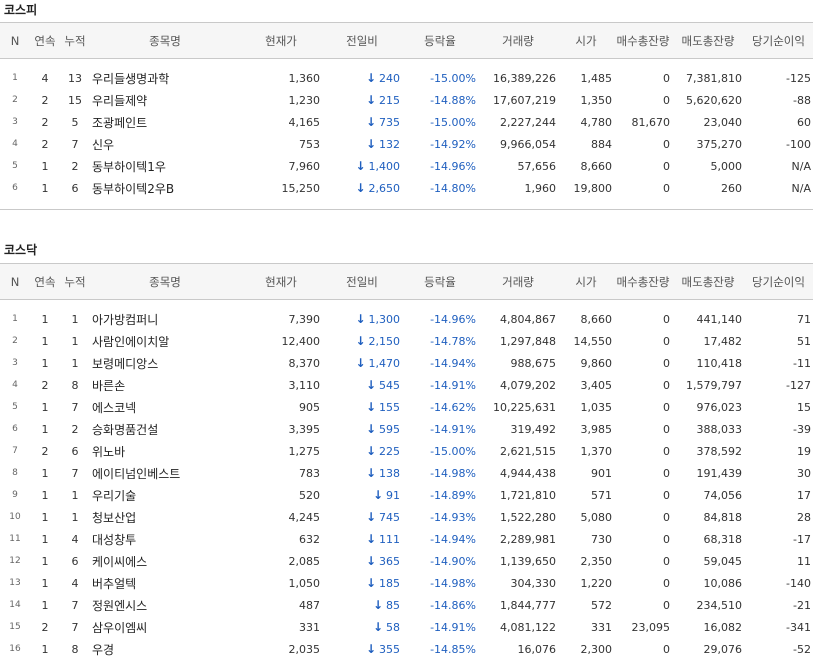  I want to click on kospi-header-col-name: 종목명, so click(165, 40).